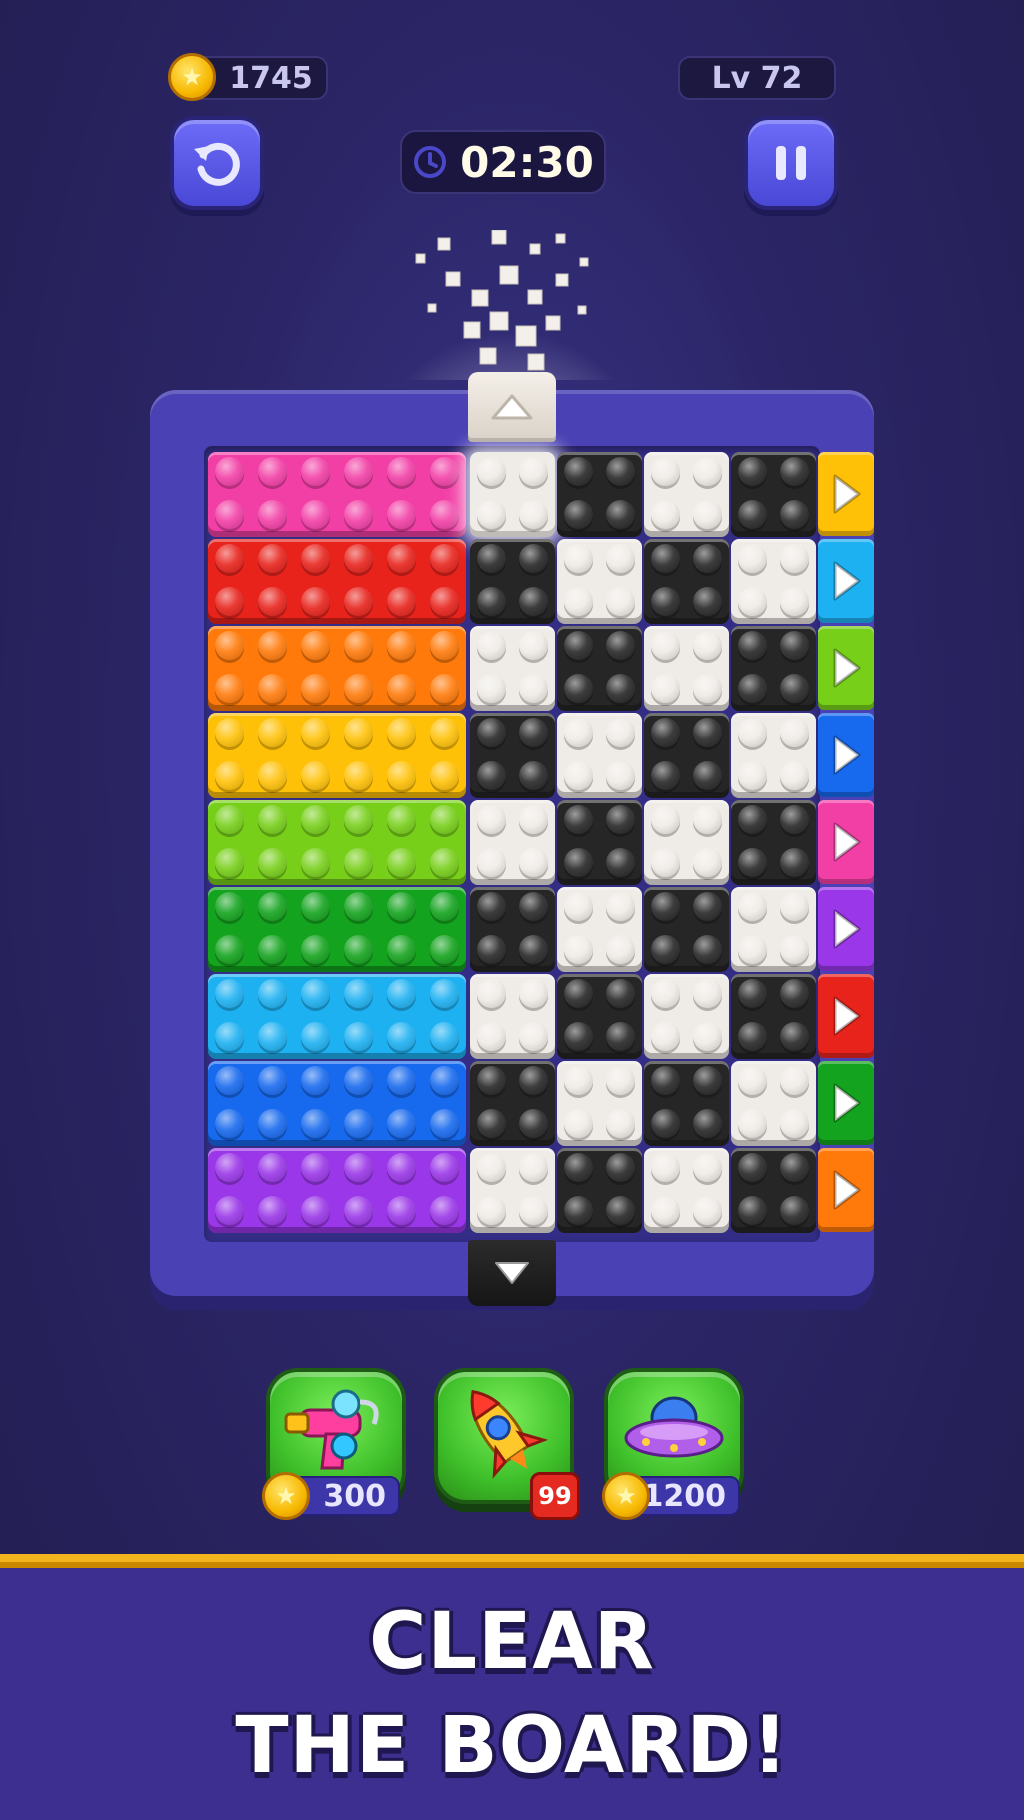  I want to click on long-brick-green, so click(337, 929).